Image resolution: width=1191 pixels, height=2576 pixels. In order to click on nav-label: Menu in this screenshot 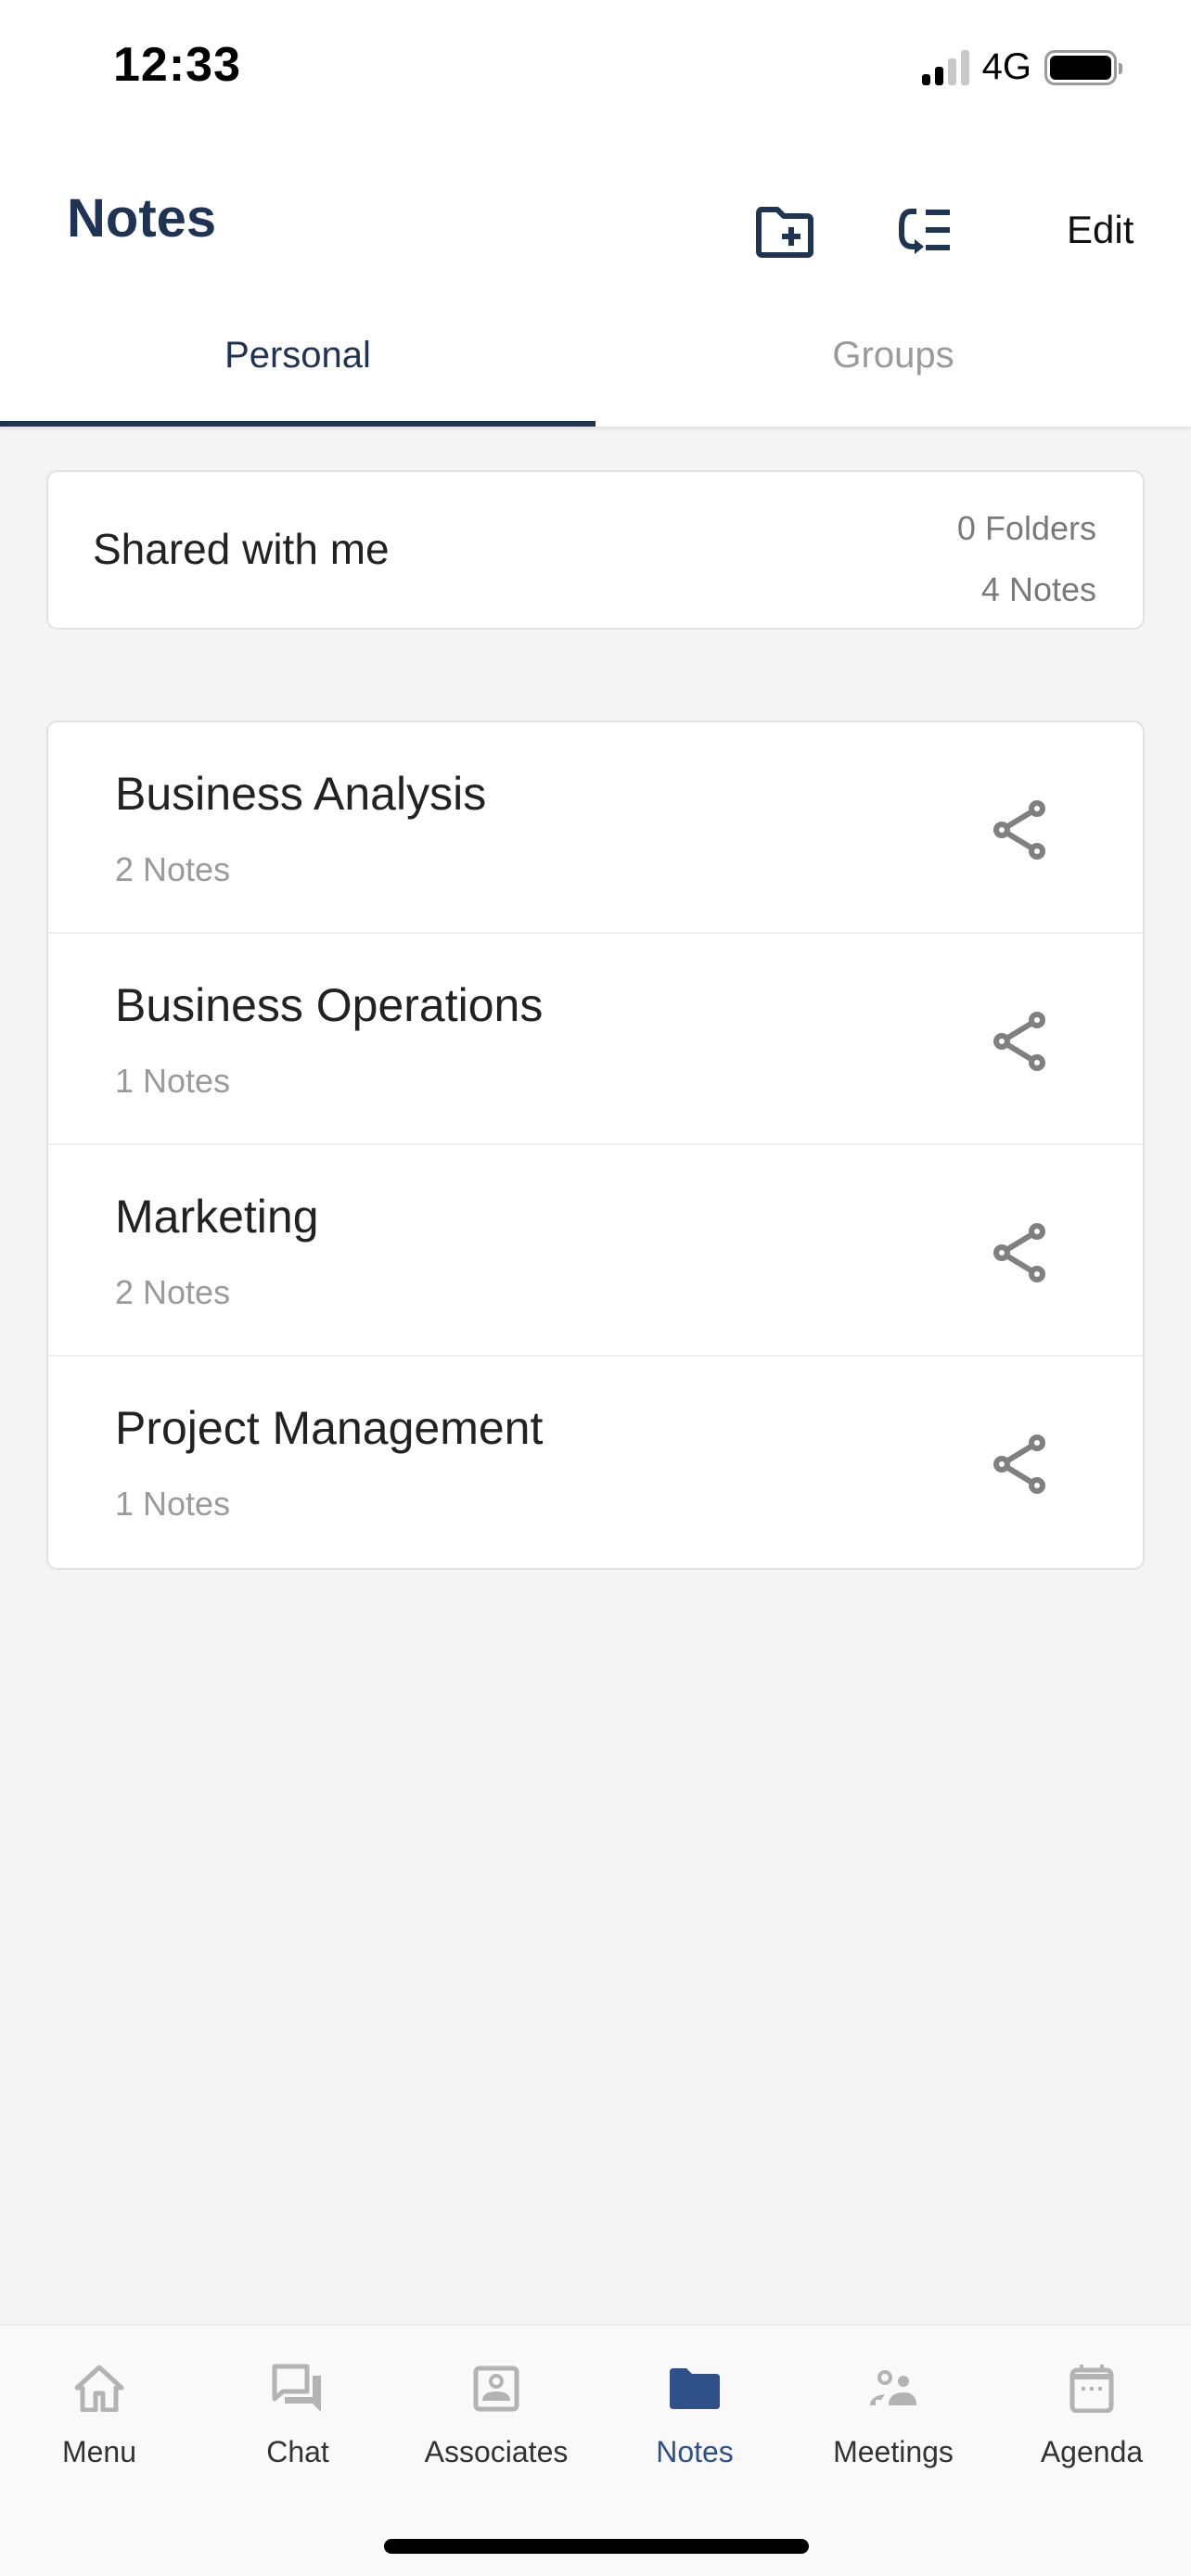, I will do `click(99, 2451)`.